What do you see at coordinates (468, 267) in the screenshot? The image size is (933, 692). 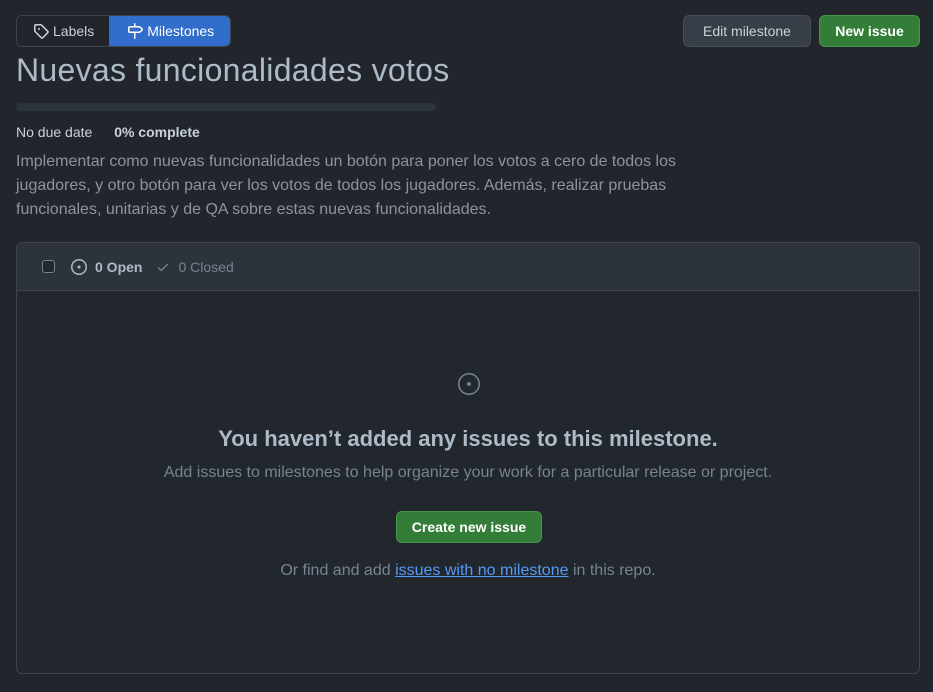 I see `issues-box-header: 0 Open 0 Closed` at bounding box center [468, 267].